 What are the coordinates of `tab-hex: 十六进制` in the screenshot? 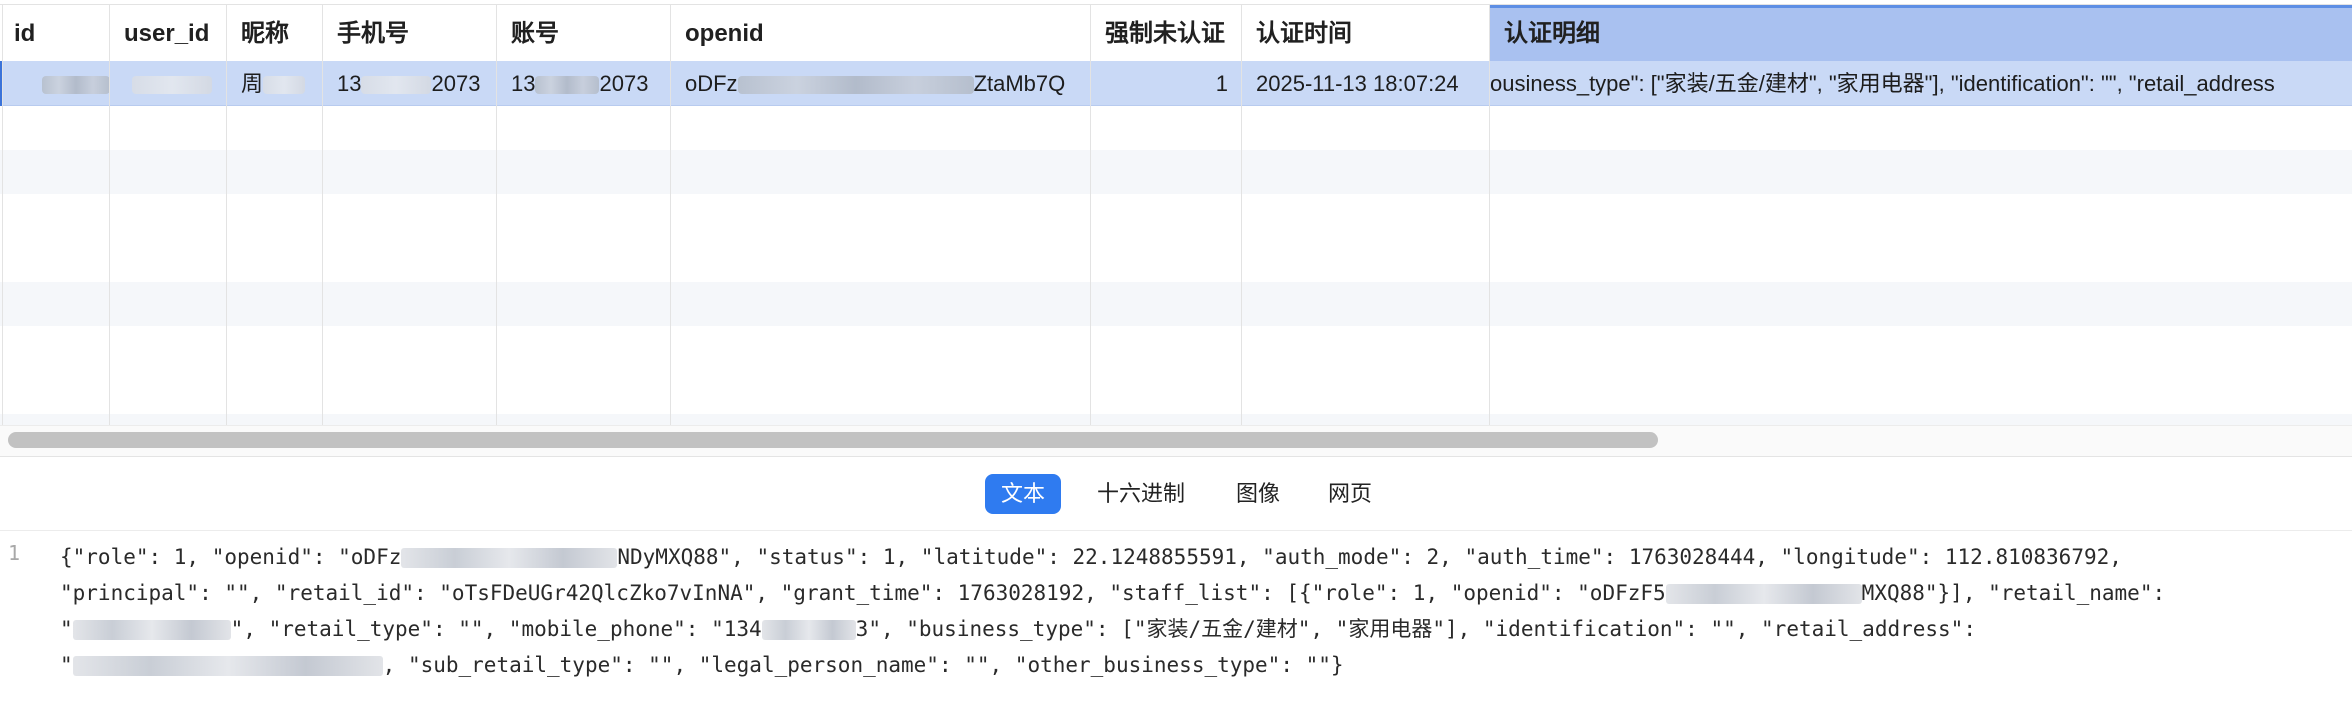 It's located at (1141, 494).